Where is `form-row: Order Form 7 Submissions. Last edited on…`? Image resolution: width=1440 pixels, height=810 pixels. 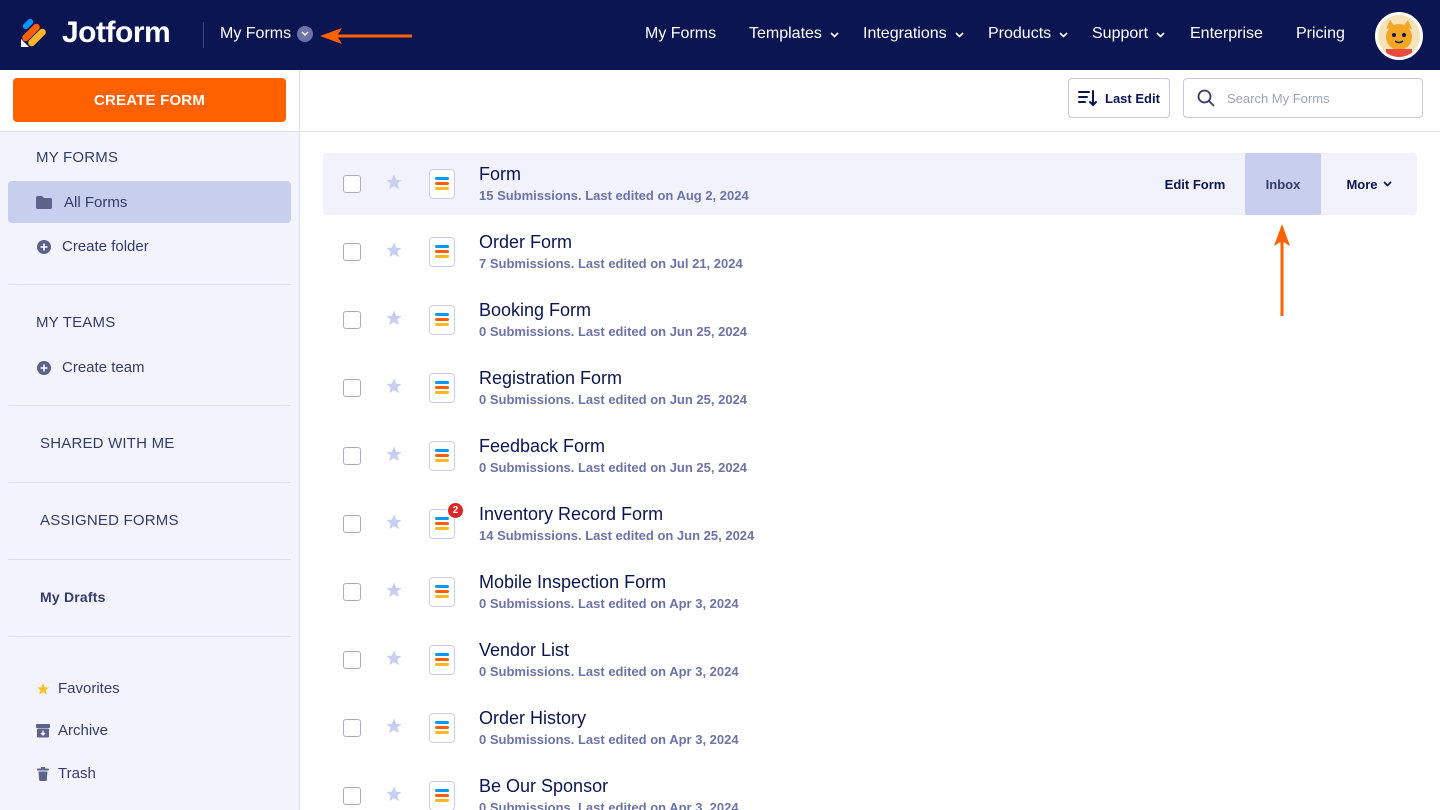
form-row: Order Form 7 Submissions. Last edited on… is located at coordinates (870, 252).